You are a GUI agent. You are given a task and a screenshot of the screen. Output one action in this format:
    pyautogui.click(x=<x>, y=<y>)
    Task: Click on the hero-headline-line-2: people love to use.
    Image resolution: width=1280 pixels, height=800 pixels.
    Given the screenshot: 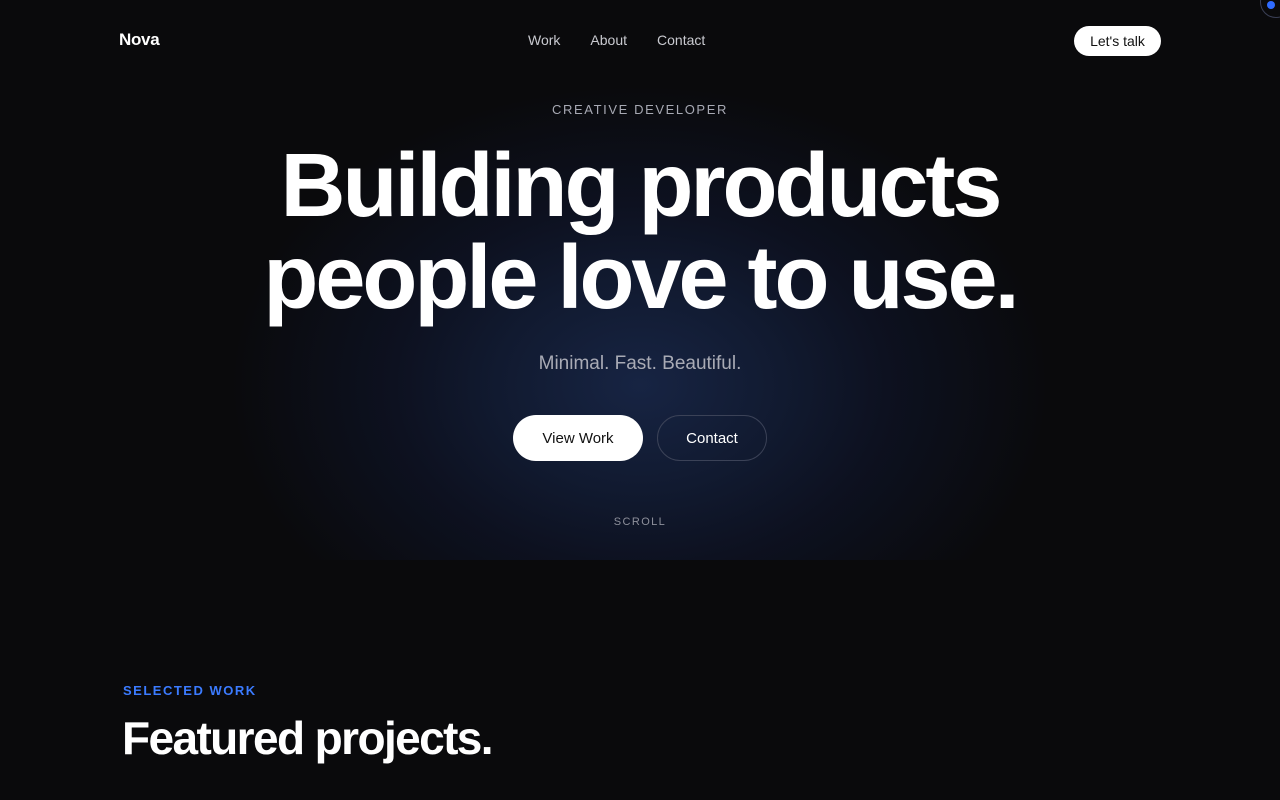 What is the action you would take?
    pyautogui.click(x=641, y=278)
    